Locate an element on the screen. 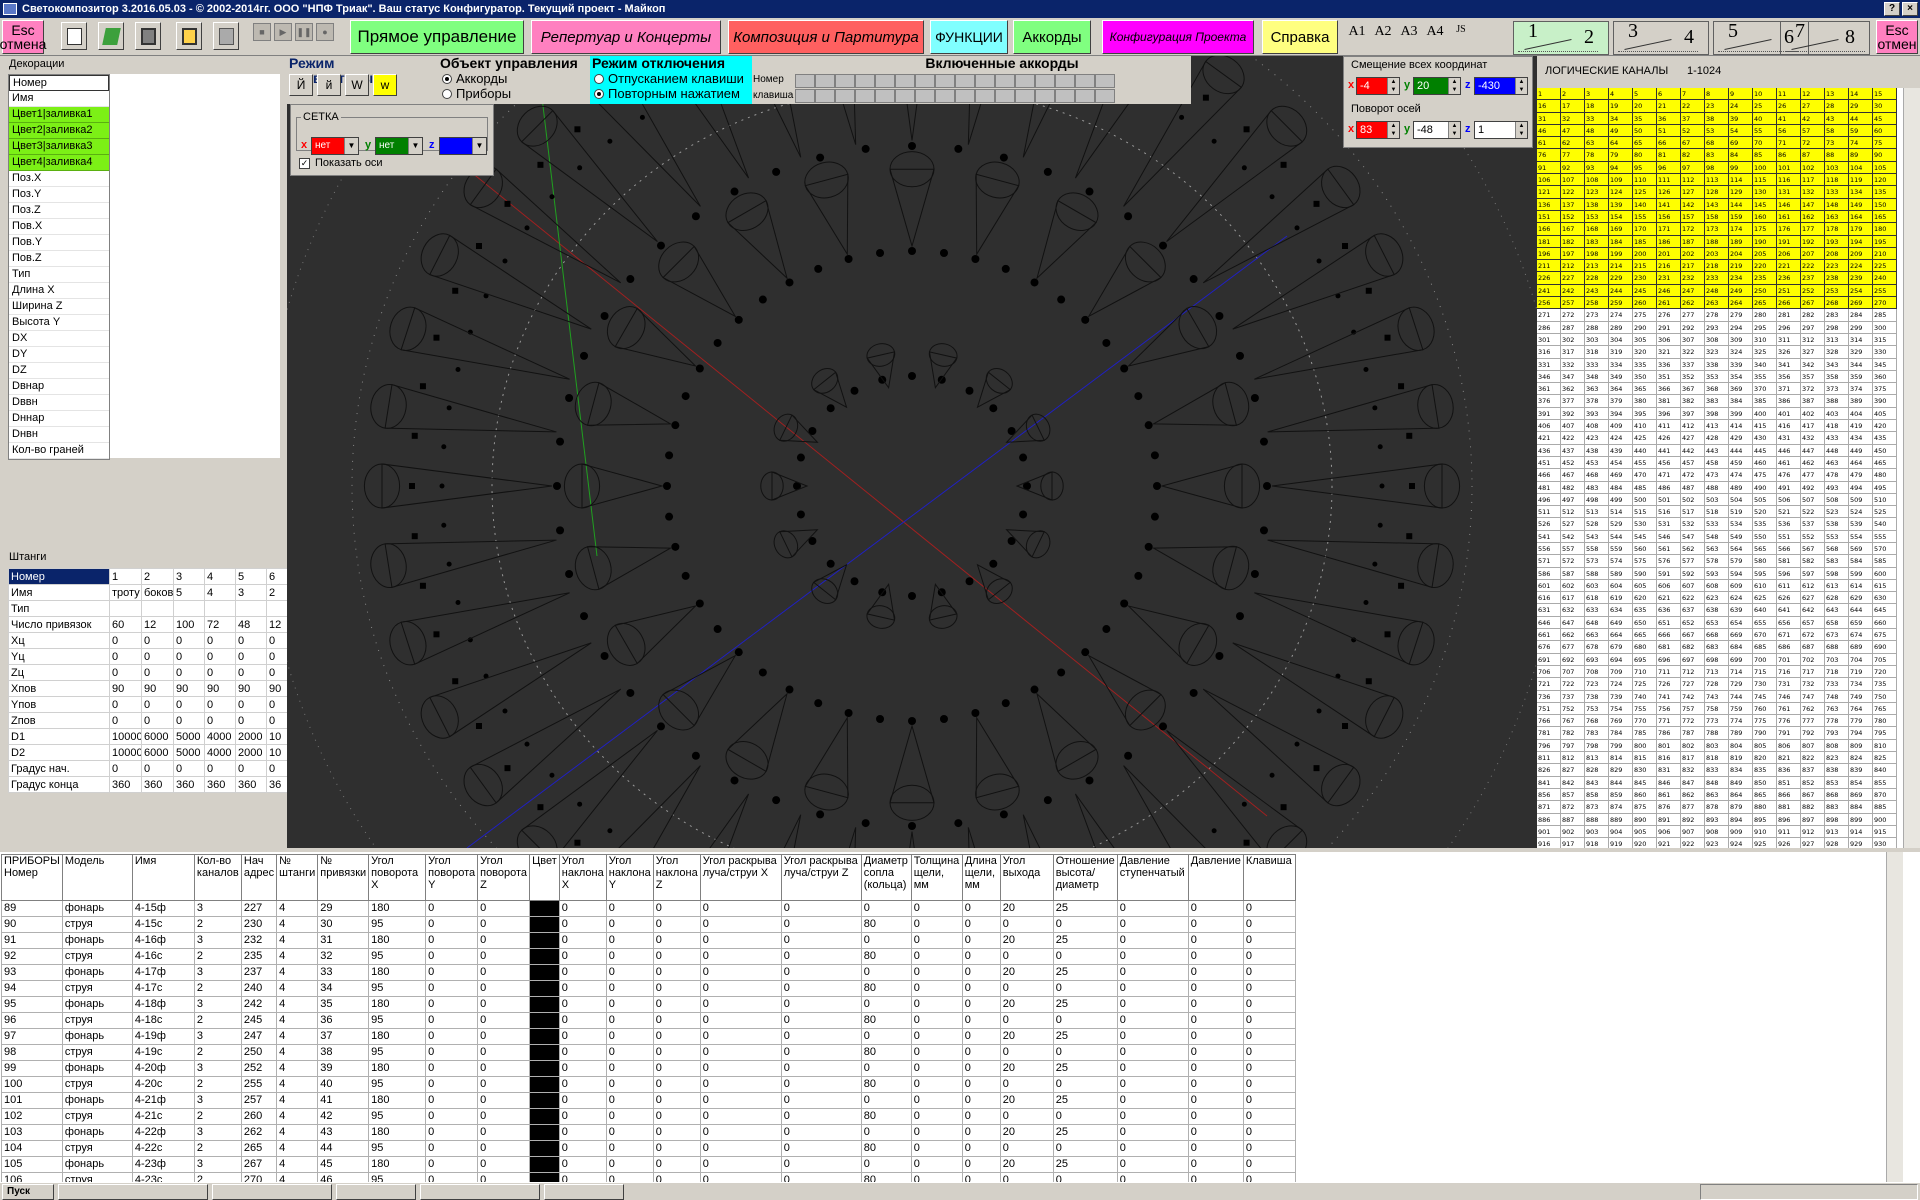 Image resolution: width=1920 pixels, height=1200 pixels. channel-cell: 743 is located at coordinates (1717, 696).